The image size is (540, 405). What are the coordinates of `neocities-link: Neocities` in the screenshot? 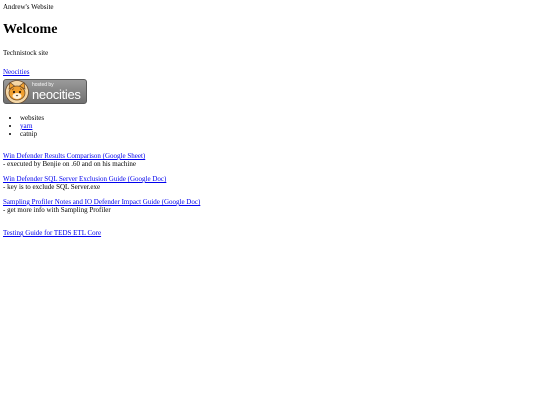 It's located at (16, 72).